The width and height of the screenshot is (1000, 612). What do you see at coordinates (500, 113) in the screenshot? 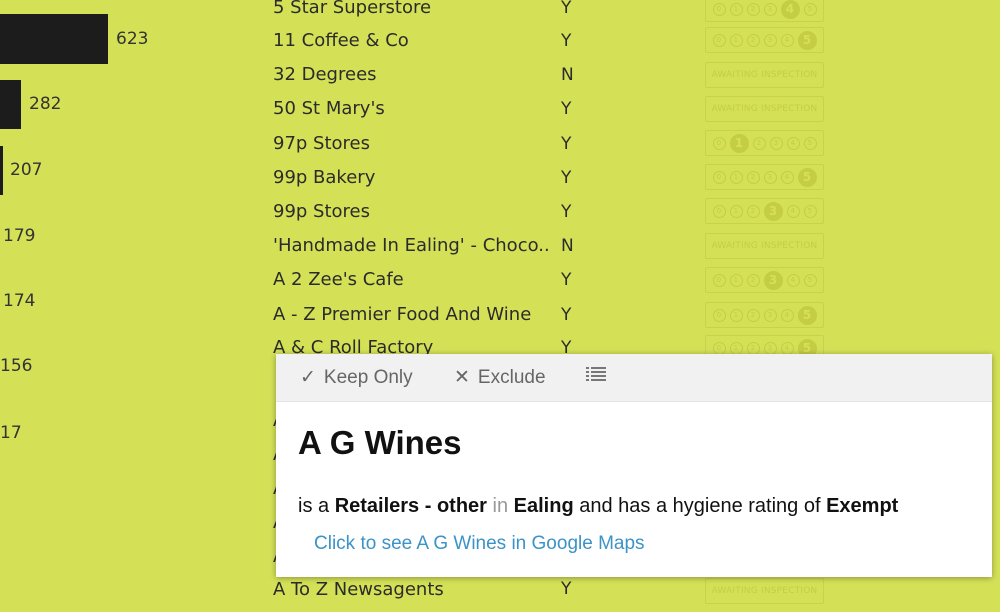
I see `list-item: 50 St Mary's Y AWAITING INSPECTION` at bounding box center [500, 113].